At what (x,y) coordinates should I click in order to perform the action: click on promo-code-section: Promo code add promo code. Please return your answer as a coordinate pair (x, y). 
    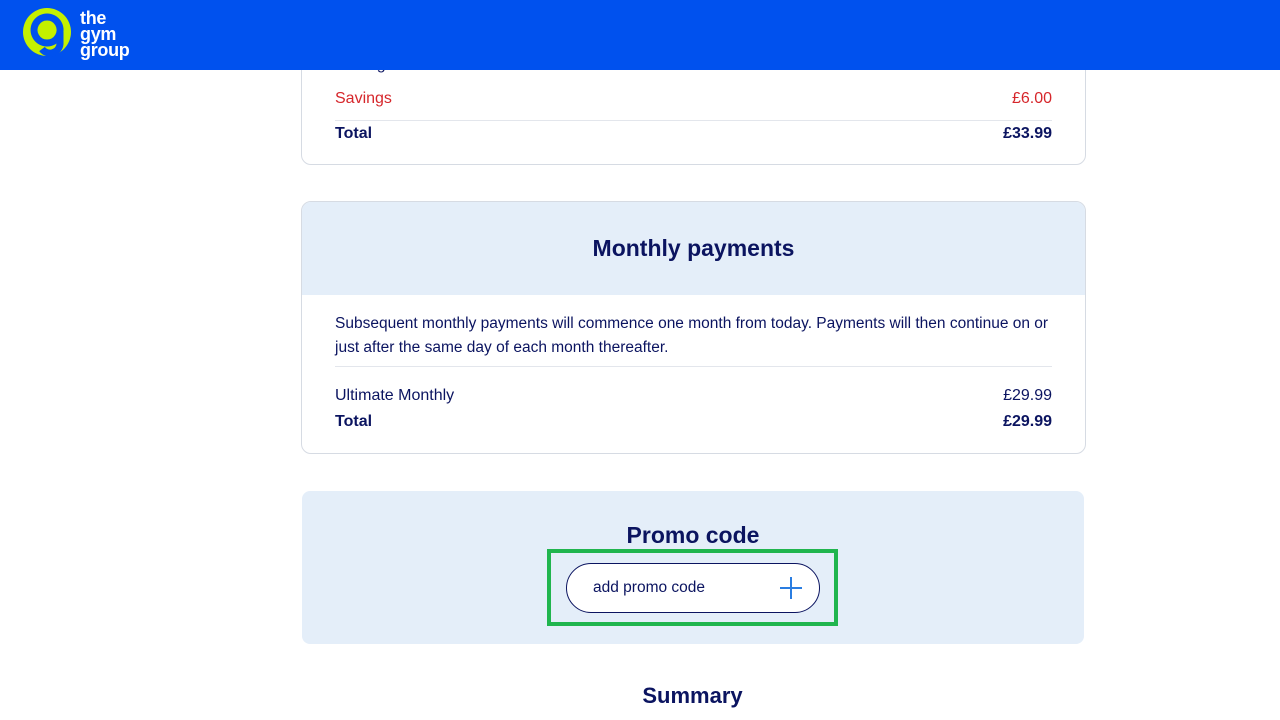
    Looking at the image, I should click on (693, 567).